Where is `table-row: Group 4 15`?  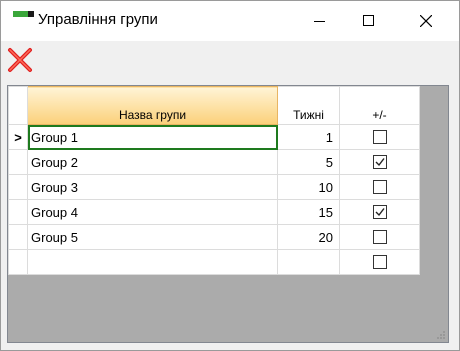
table-row: Group 4 15 is located at coordinates (214, 212).